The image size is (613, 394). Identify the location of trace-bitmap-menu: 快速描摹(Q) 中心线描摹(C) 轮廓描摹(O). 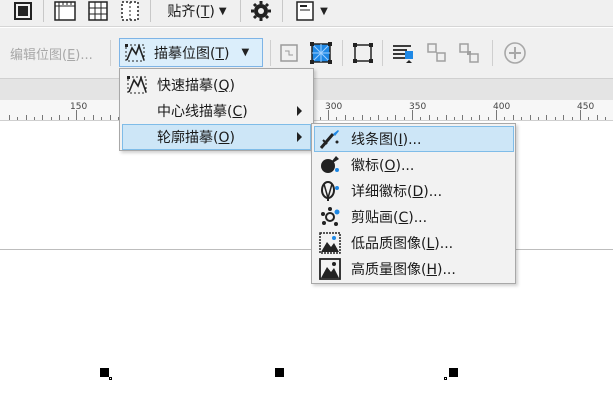
(216, 109).